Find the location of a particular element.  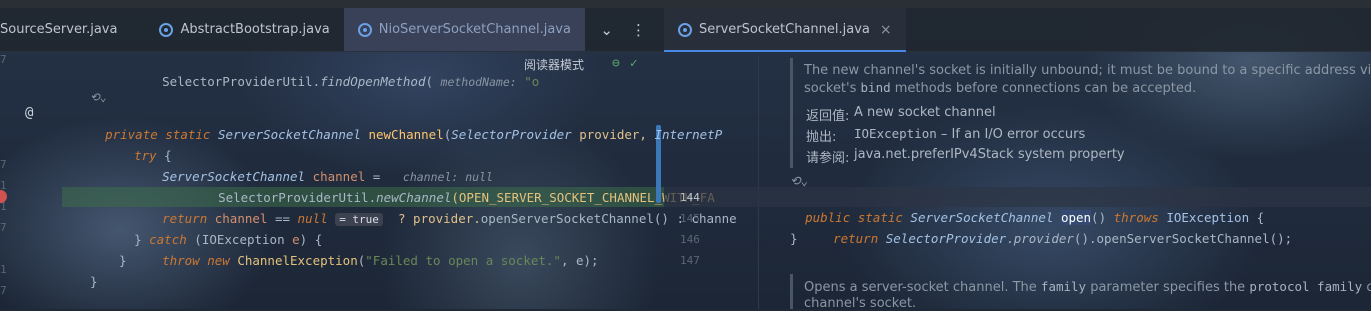

tab-label: SourceServer.java is located at coordinates (59, 29).